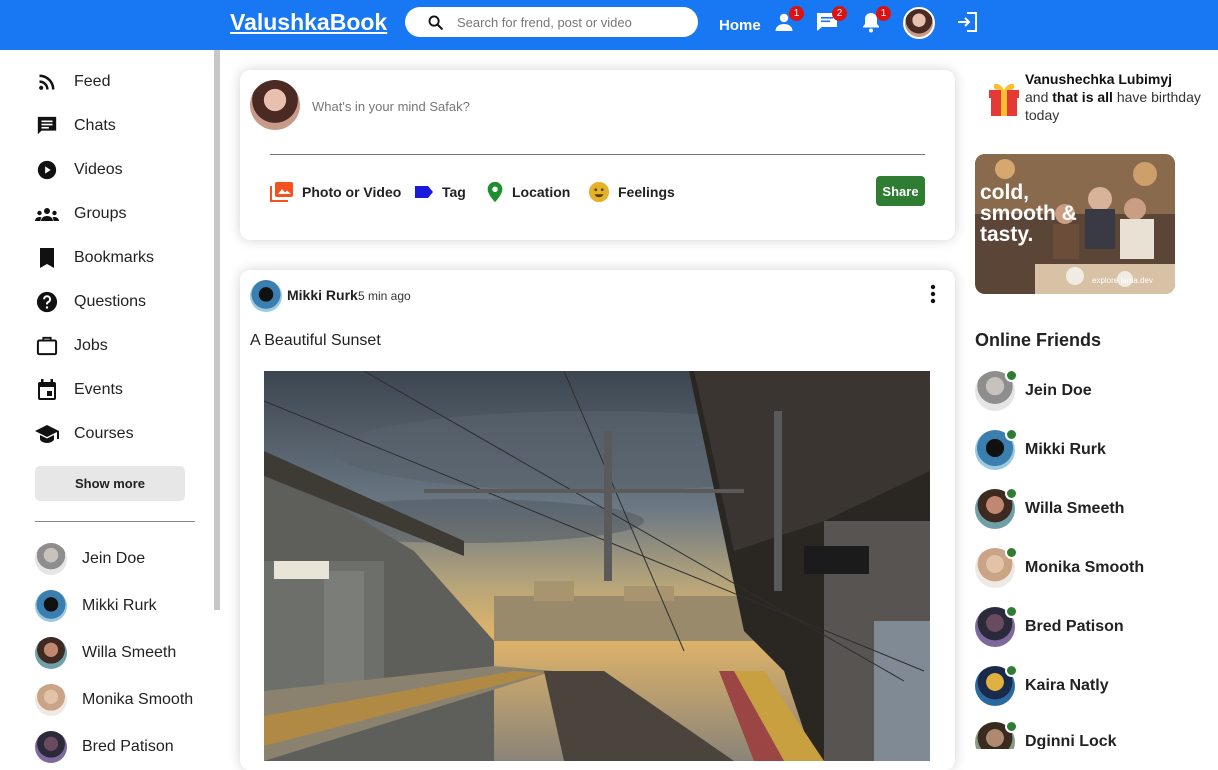  I want to click on ad-banner: cold, smooth & tasty. explore lama.dev, so click(1075, 224).